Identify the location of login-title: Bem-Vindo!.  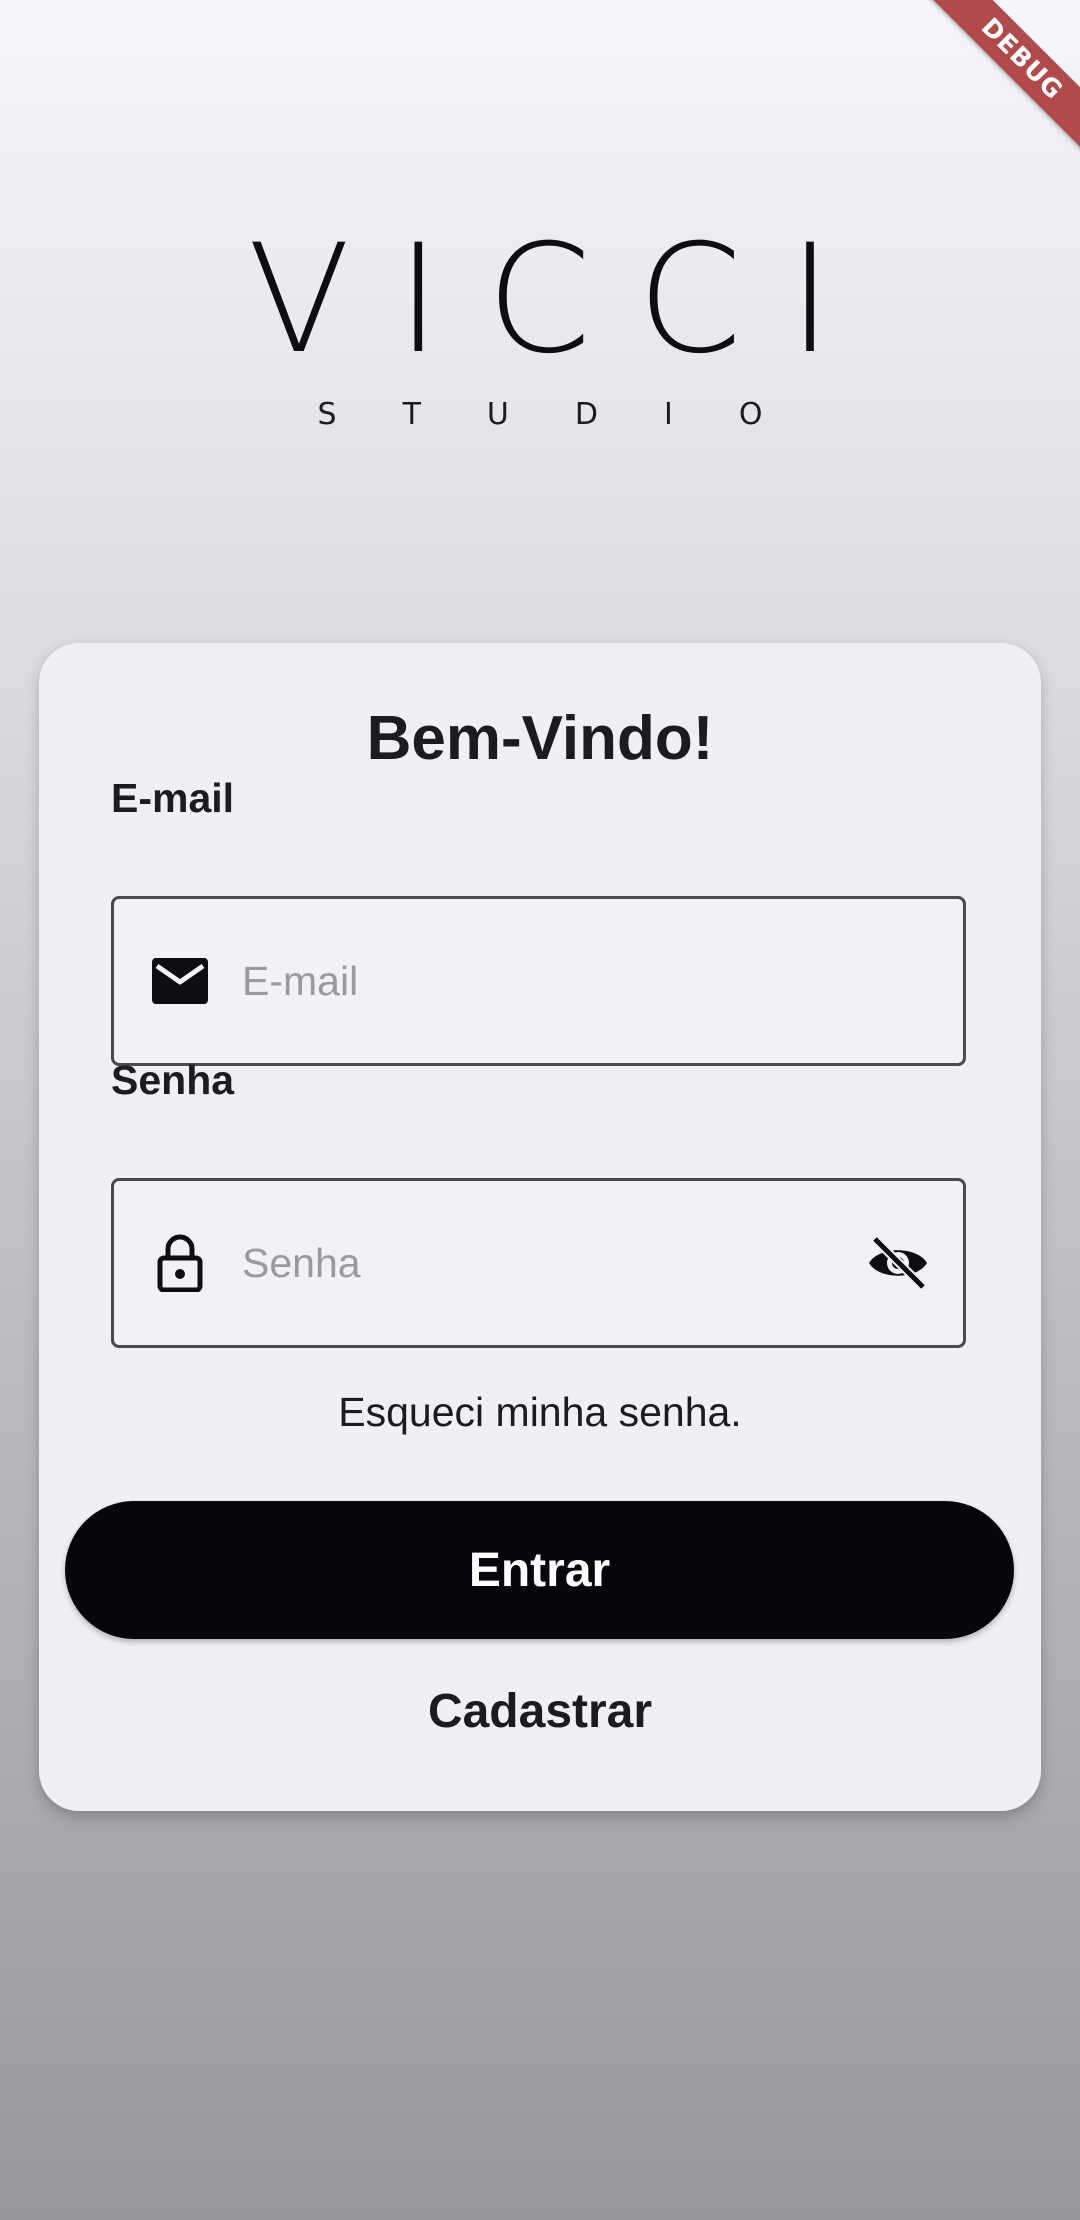
(540, 738).